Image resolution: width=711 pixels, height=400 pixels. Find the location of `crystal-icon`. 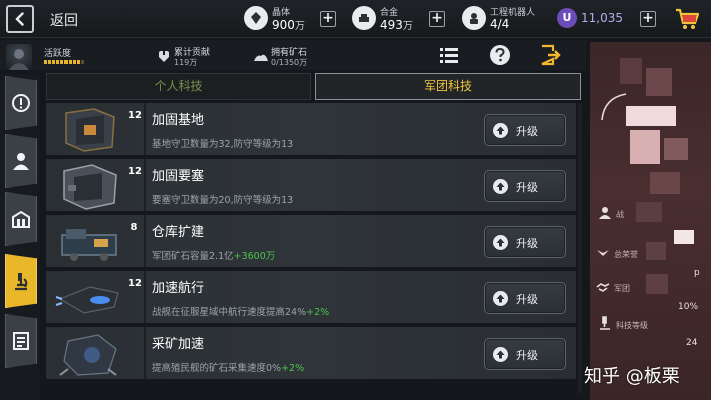

crystal-icon is located at coordinates (256, 18).